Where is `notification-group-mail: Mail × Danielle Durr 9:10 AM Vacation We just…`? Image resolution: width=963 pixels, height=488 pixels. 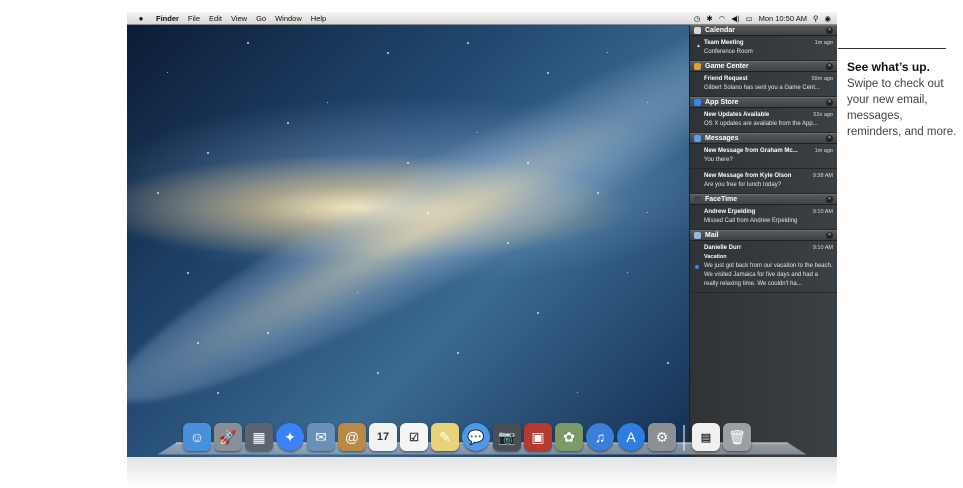 notification-group-mail: Mail × Danielle Durr 9:10 AM Vacation We just… is located at coordinates (763, 261).